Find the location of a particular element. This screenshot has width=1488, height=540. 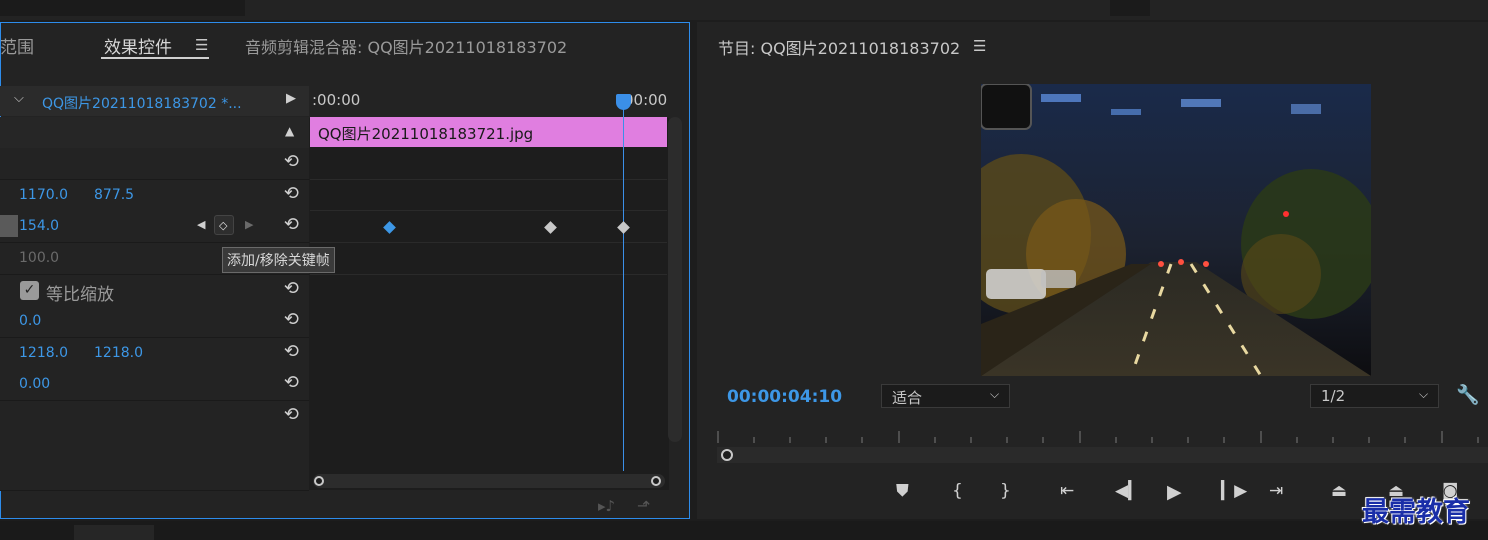

bottom-strip is located at coordinates (744, 530).